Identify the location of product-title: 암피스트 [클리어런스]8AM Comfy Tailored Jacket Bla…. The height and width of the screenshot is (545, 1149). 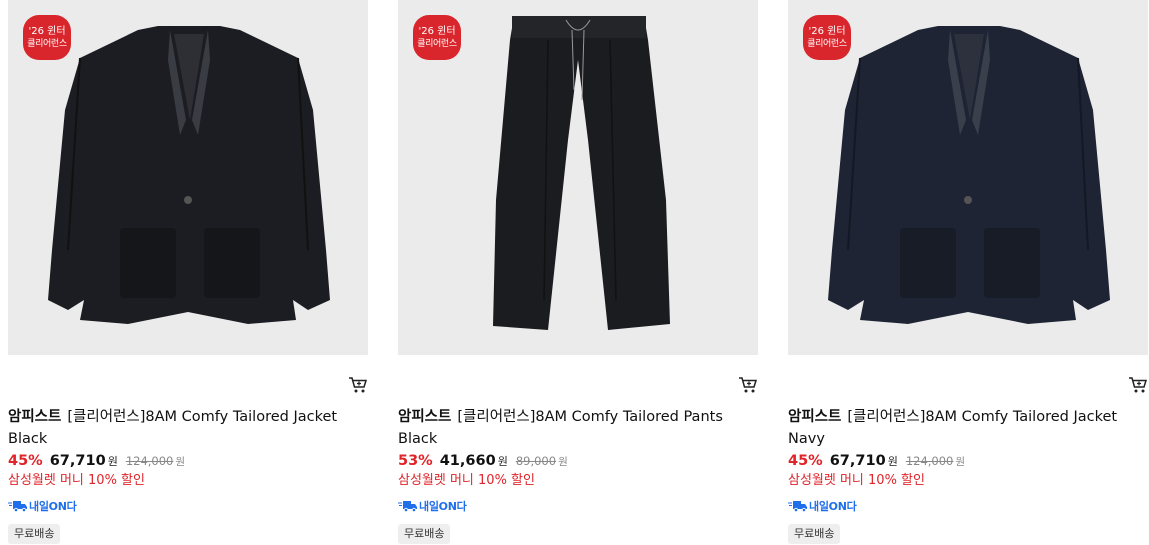
(188, 428).